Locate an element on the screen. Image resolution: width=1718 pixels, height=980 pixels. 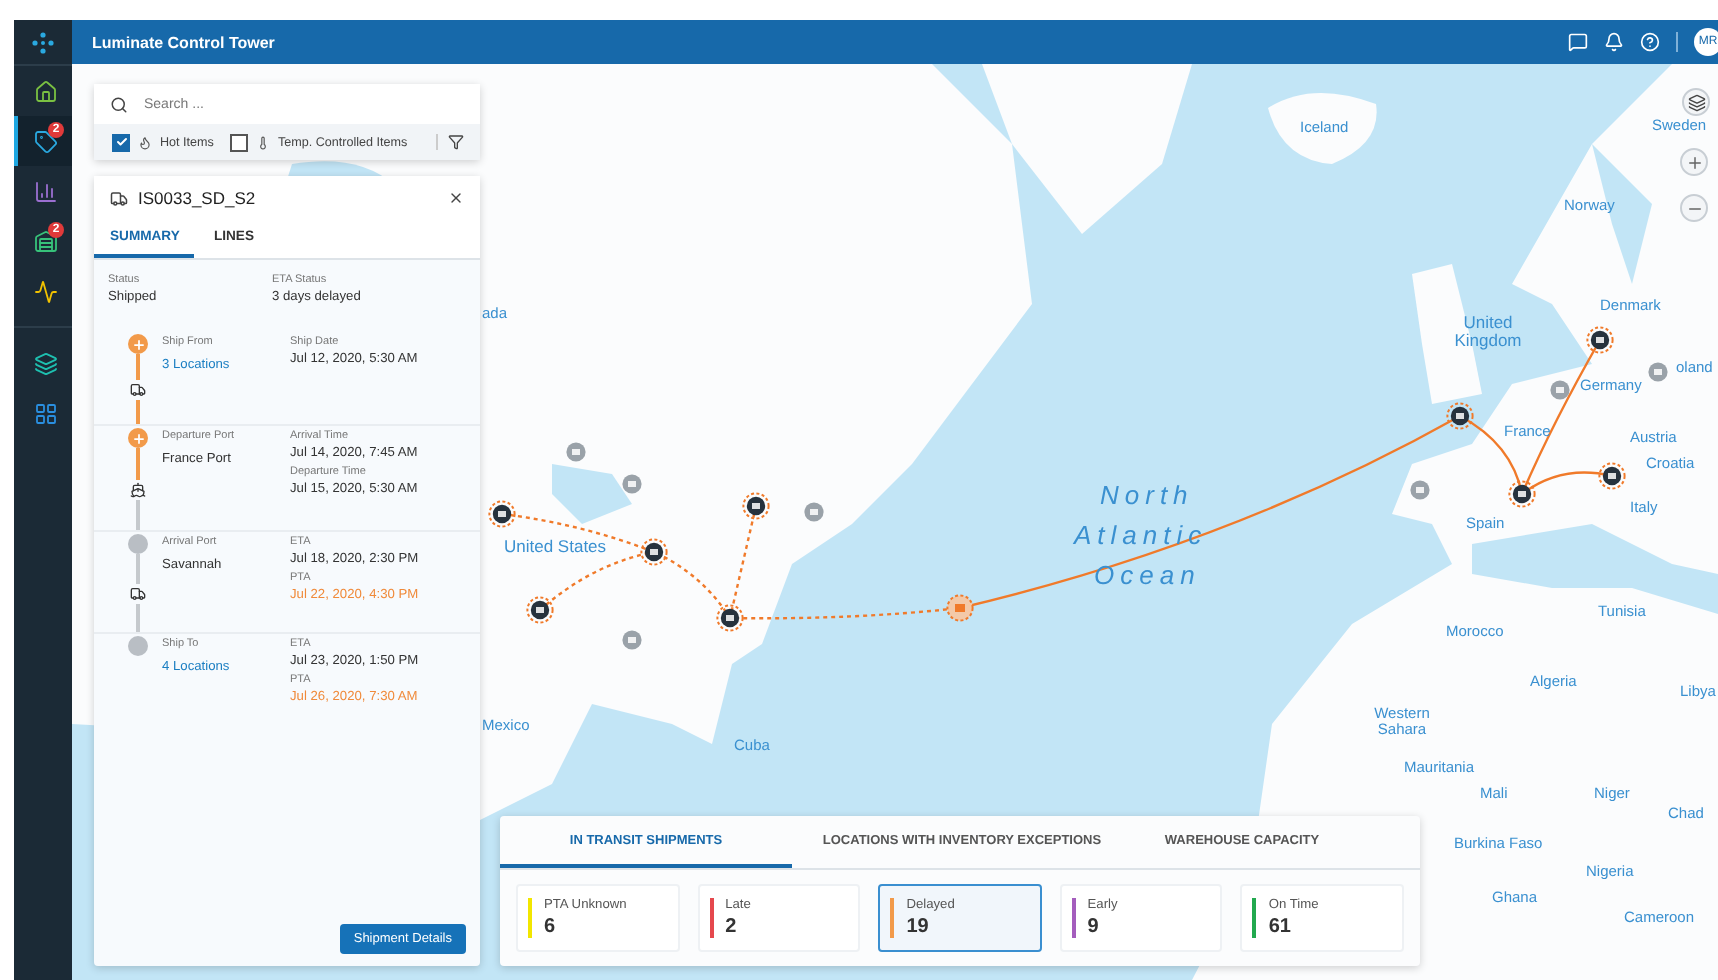
card-value: 6 is located at coordinates (551, 927).